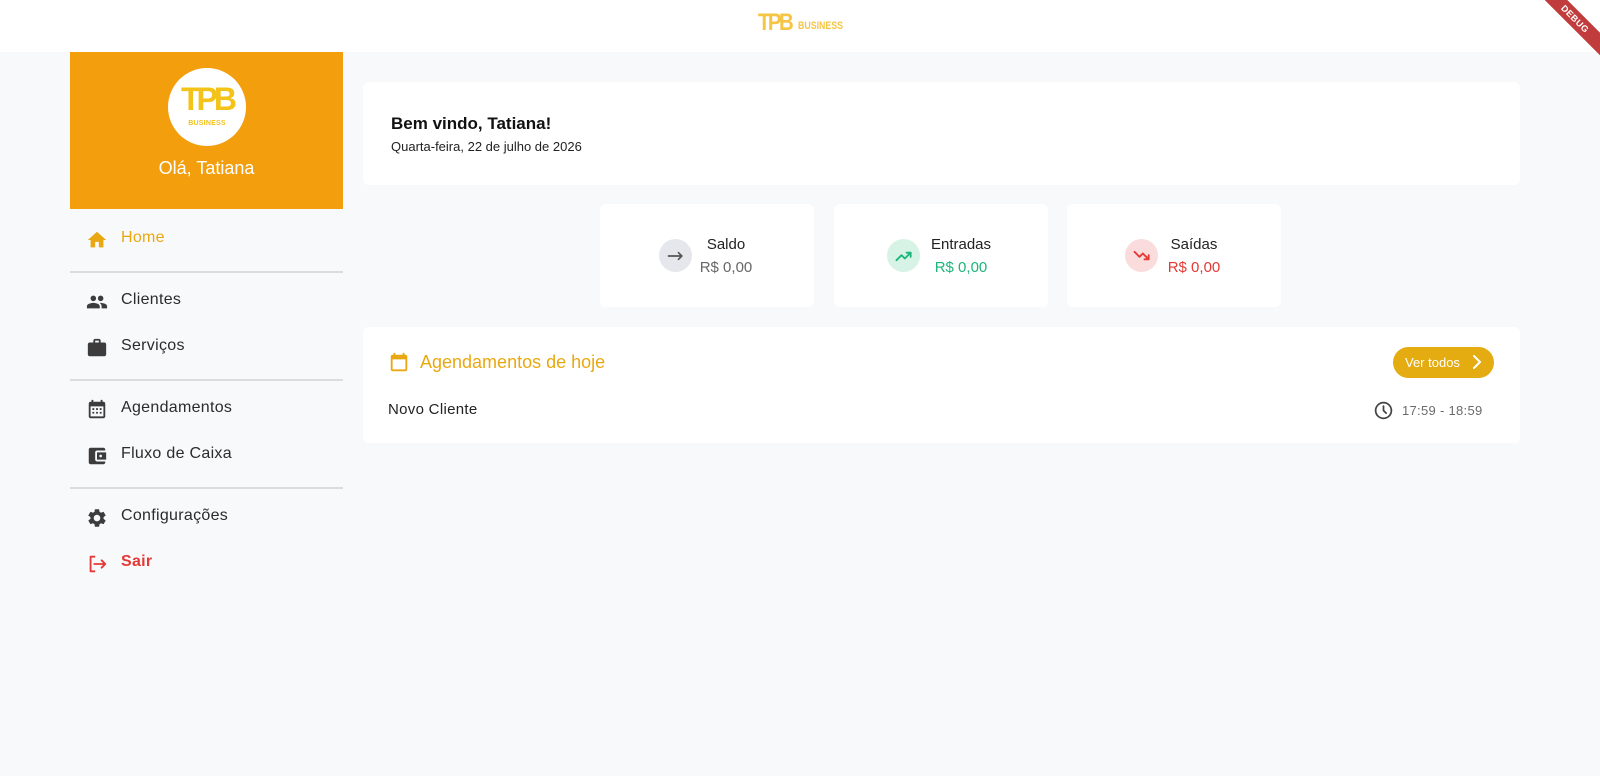 Image resolution: width=1600 pixels, height=776 pixels. I want to click on sidebar-item-fluxo-de-caixa: Fluxo de Caixa, so click(206, 455).